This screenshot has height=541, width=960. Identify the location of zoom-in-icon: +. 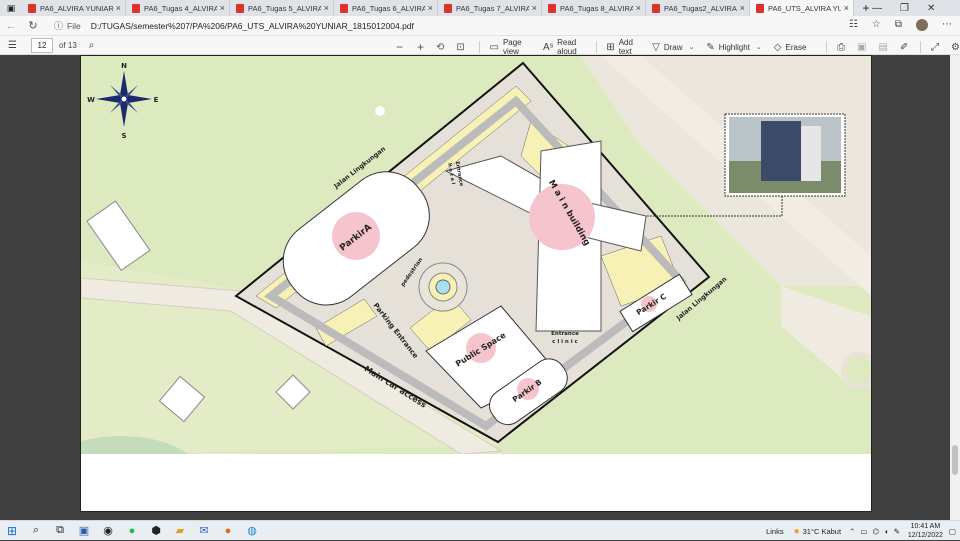
(420, 47).